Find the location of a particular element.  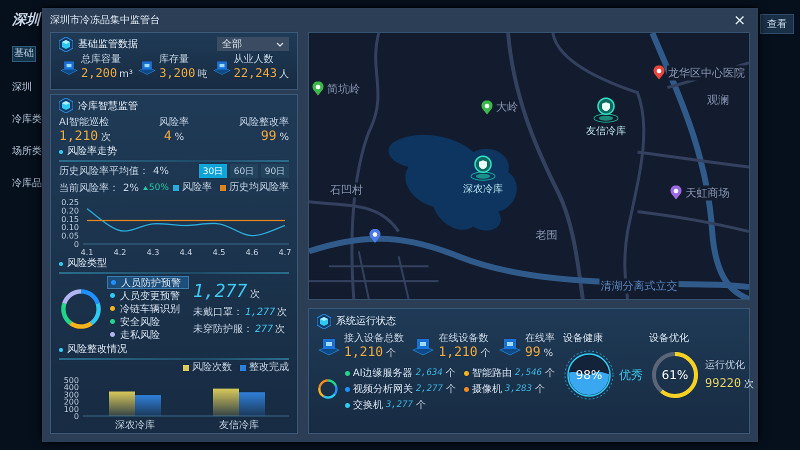

stat-value: 3,283 is located at coordinates (518, 389).